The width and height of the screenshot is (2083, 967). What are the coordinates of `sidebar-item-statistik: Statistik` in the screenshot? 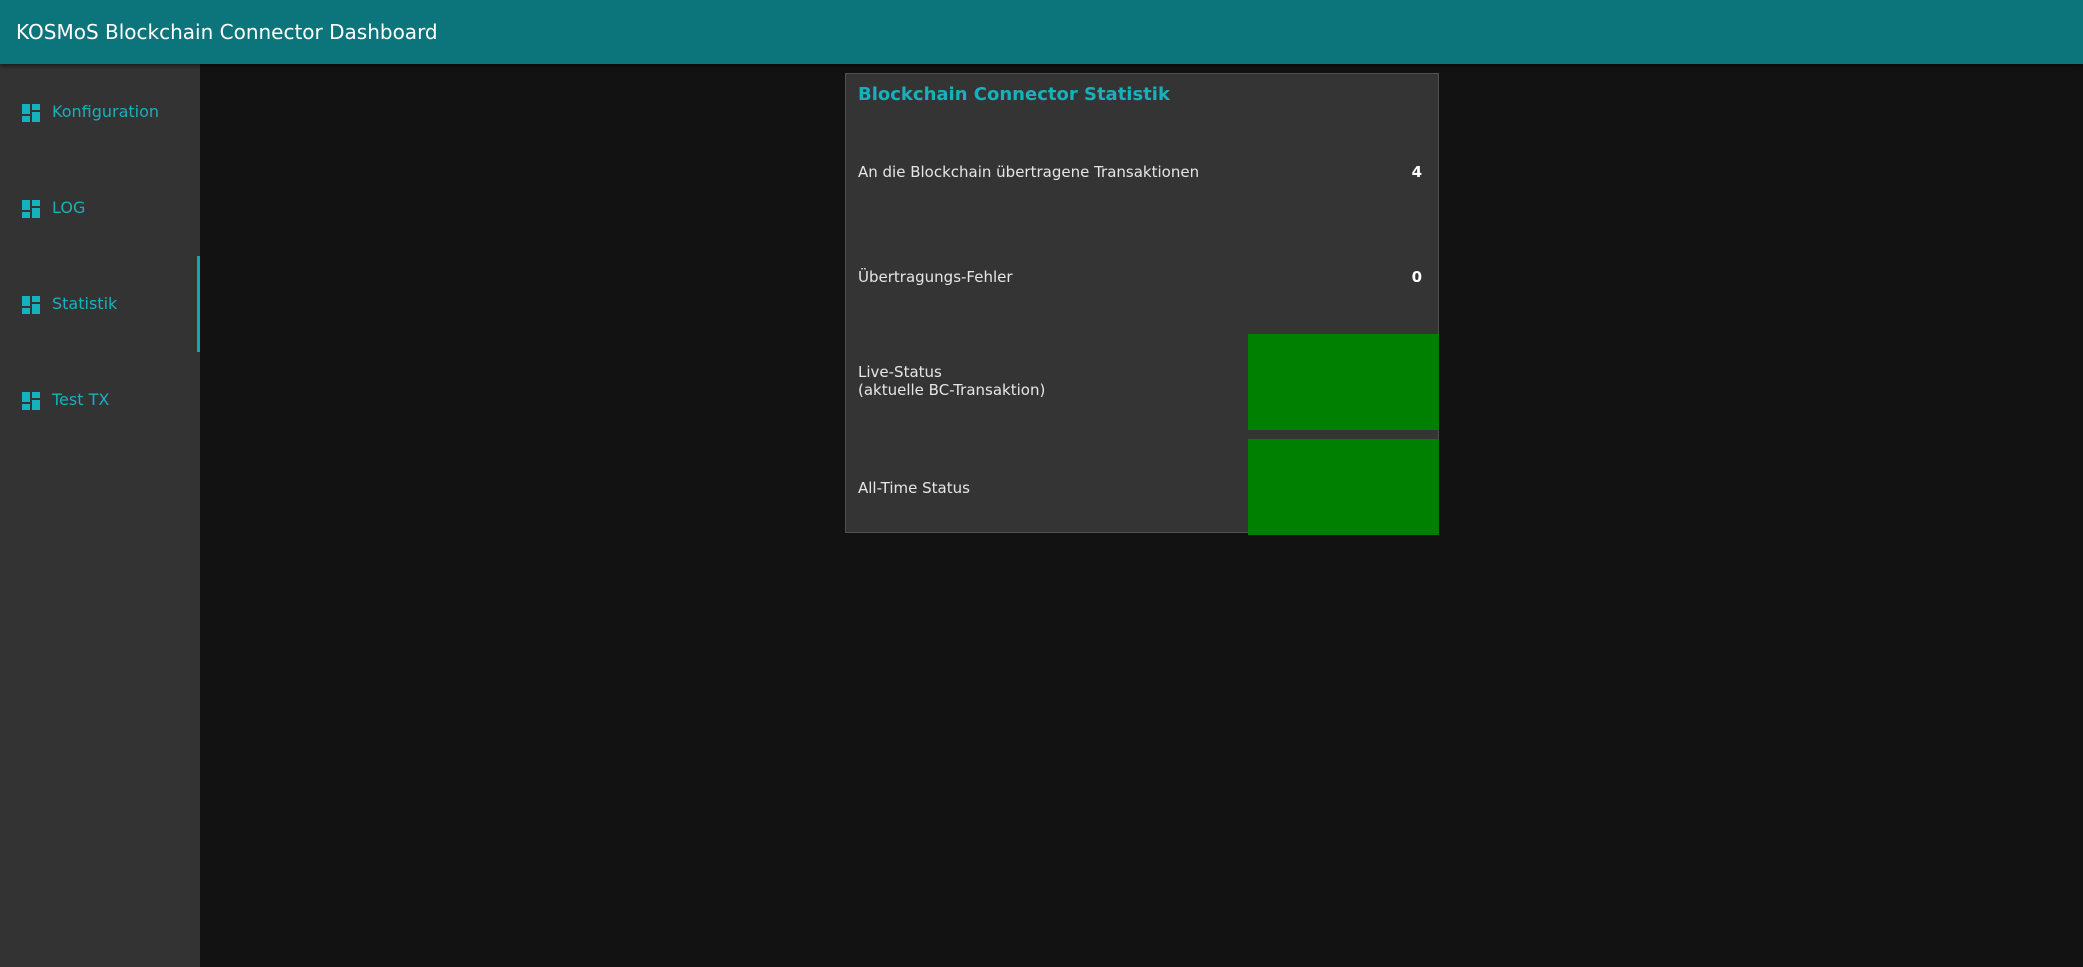 It's located at (100, 304).